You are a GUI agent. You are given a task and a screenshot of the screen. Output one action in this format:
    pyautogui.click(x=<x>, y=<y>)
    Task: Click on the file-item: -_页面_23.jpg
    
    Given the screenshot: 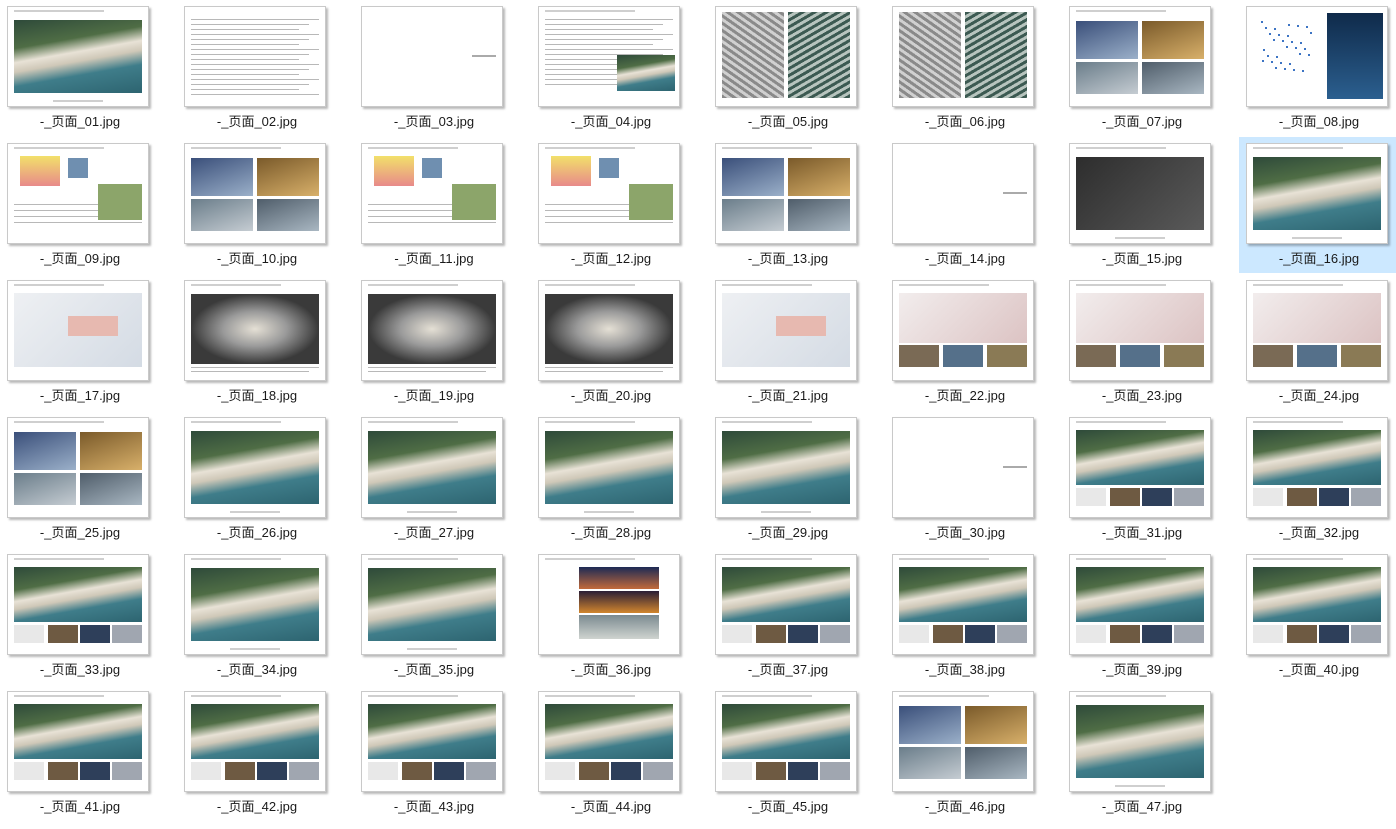 What is the action you would take?
    pyautogui.click(x=1150, y=342)
    